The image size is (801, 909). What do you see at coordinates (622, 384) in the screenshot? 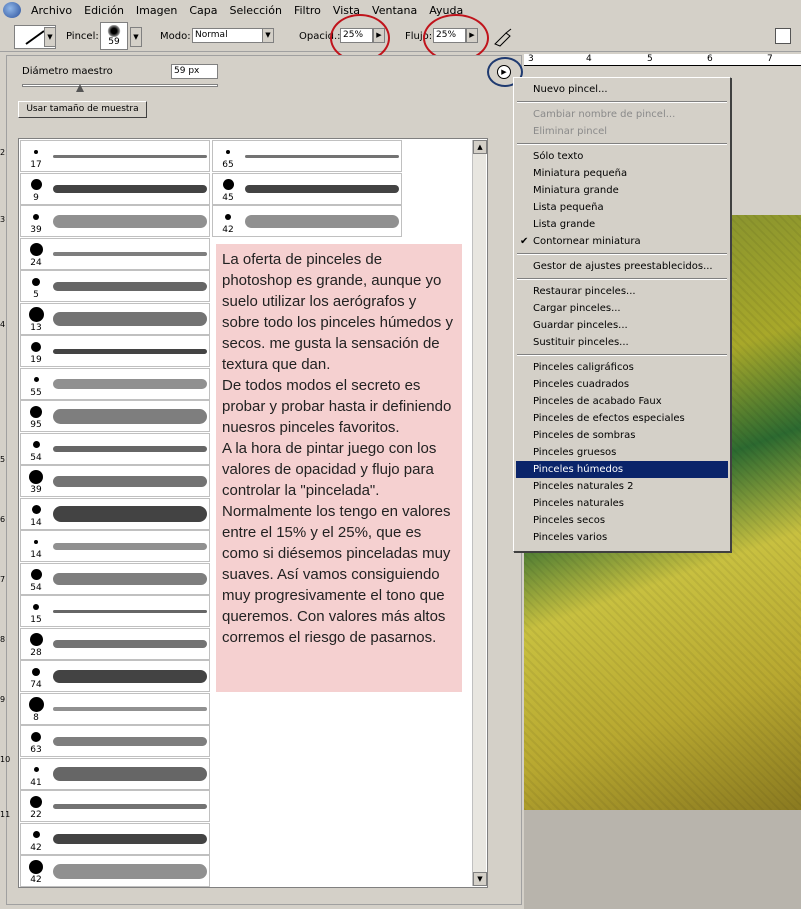
I see `menu-item: Pinceles cuadrados` at bounding box center [622, 384].